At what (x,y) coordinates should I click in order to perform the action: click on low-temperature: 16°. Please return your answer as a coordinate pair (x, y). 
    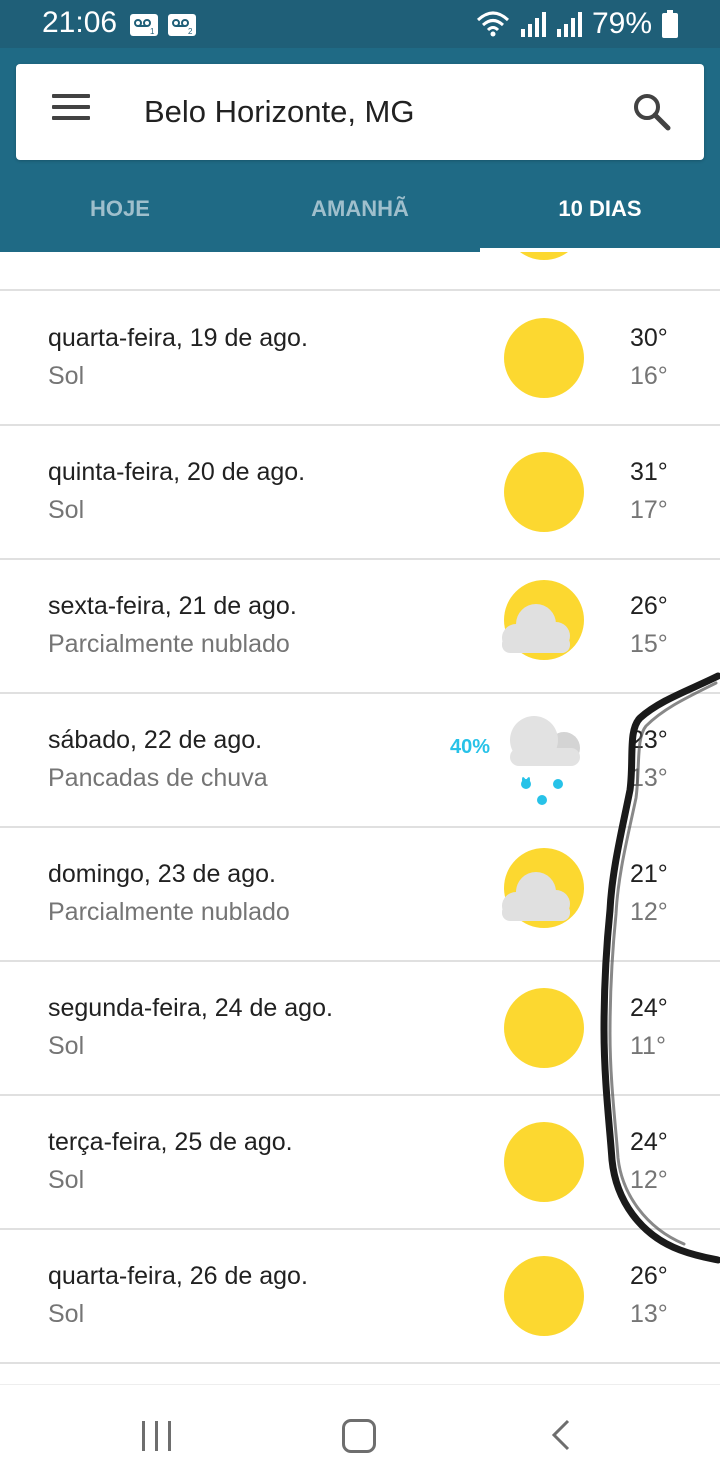
    Looking at the image, I should click on (649, 376).